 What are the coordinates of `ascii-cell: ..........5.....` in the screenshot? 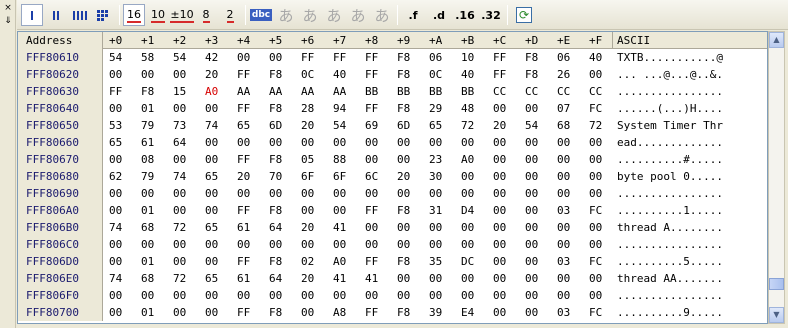 It's located at (670, 261).